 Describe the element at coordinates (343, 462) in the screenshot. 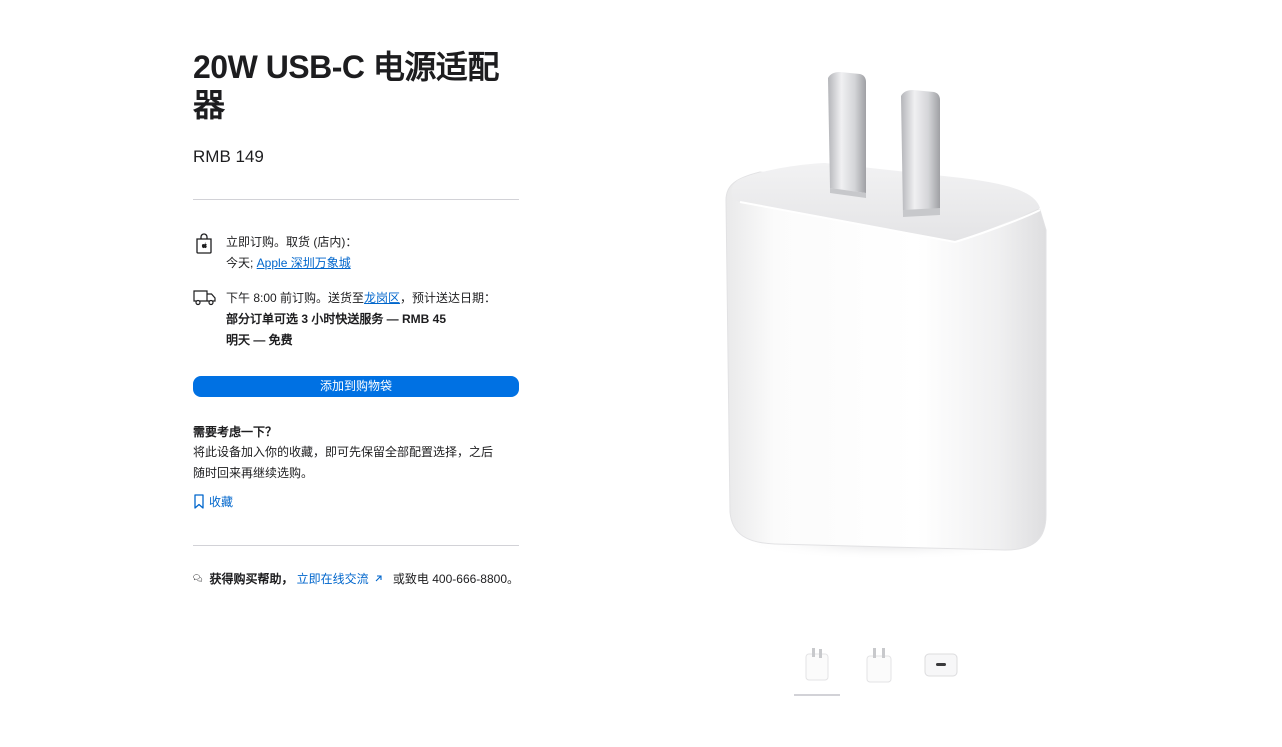

I see `consider-body: 将此设备加入你的收藏，即可先保留全部配置选择，之后随时回来再继续选购。` at that location.